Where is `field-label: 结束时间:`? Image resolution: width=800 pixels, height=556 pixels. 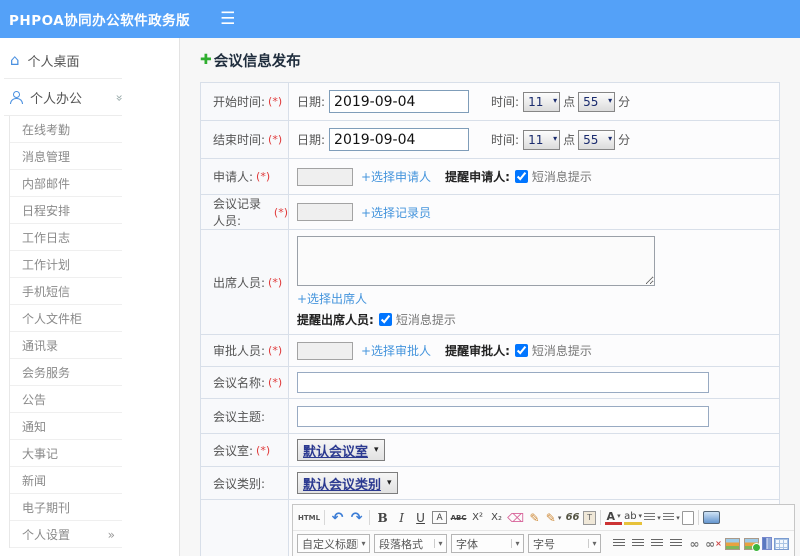
field-label: 结束时间: is located at coordinates (239, 140).